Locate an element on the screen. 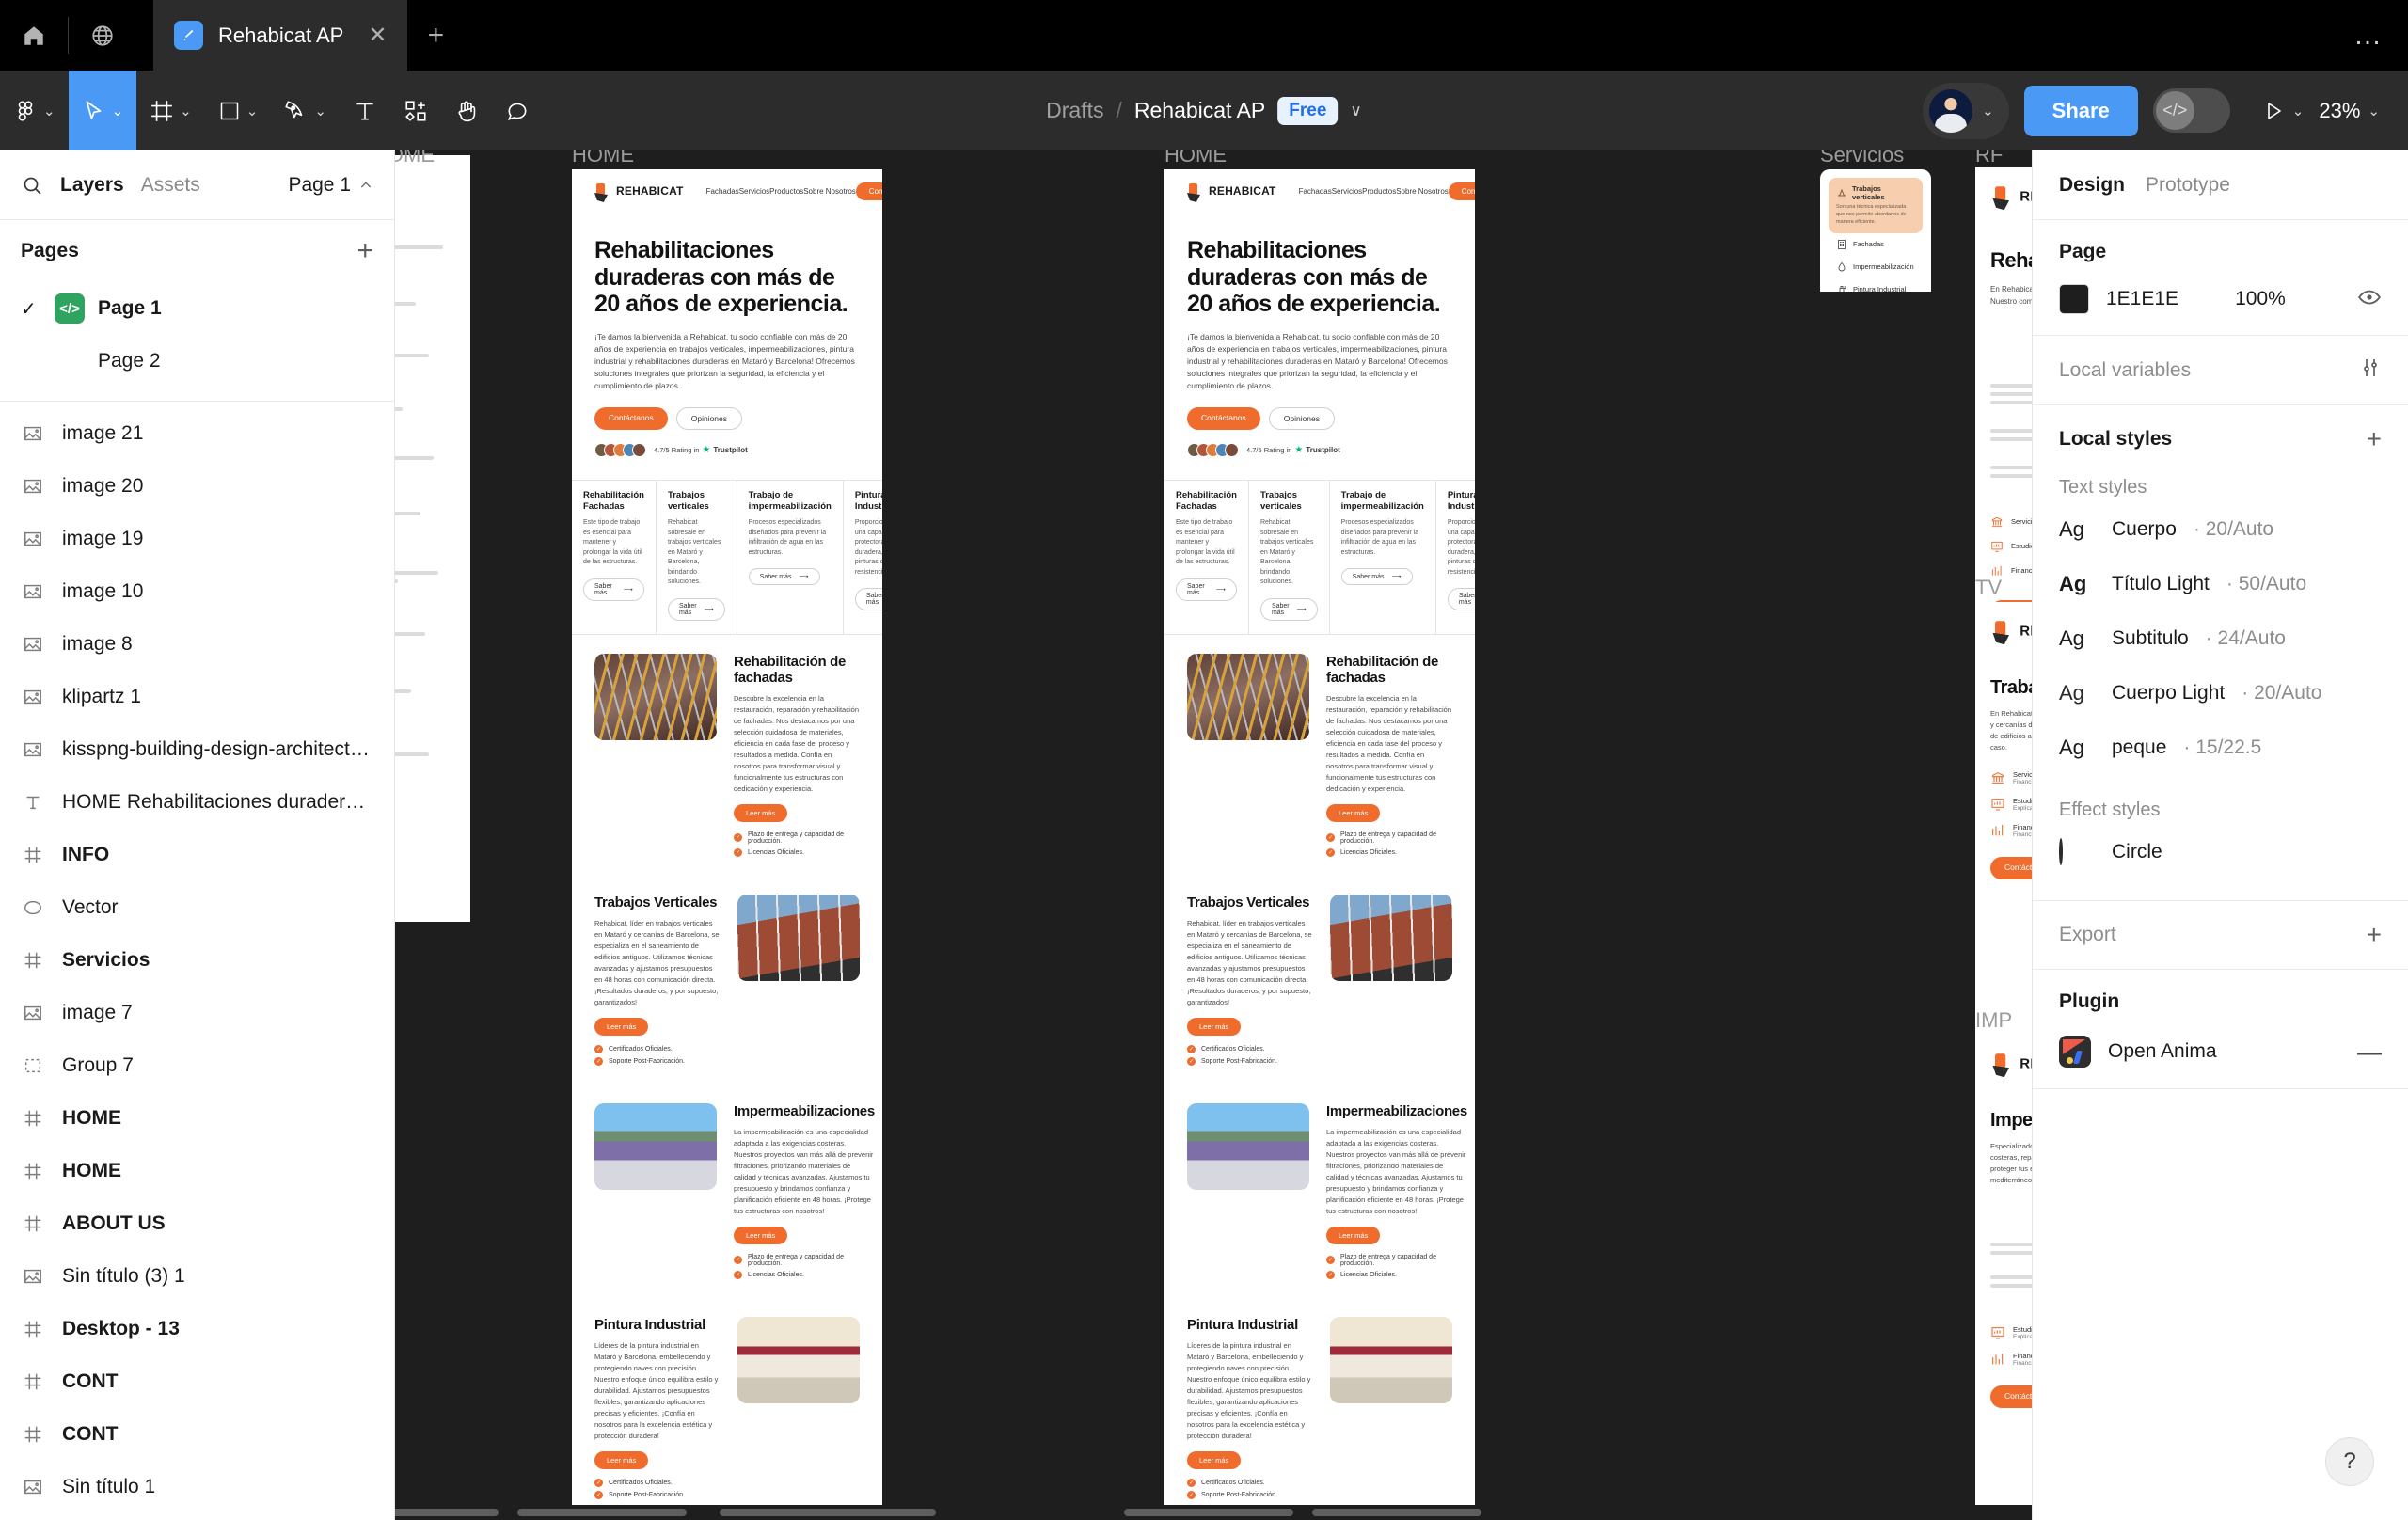 The width and height of the screenshot is (2408, 1520). plugin-item-open-anima: Open Anima — is located at coordinates (2221, 1052).